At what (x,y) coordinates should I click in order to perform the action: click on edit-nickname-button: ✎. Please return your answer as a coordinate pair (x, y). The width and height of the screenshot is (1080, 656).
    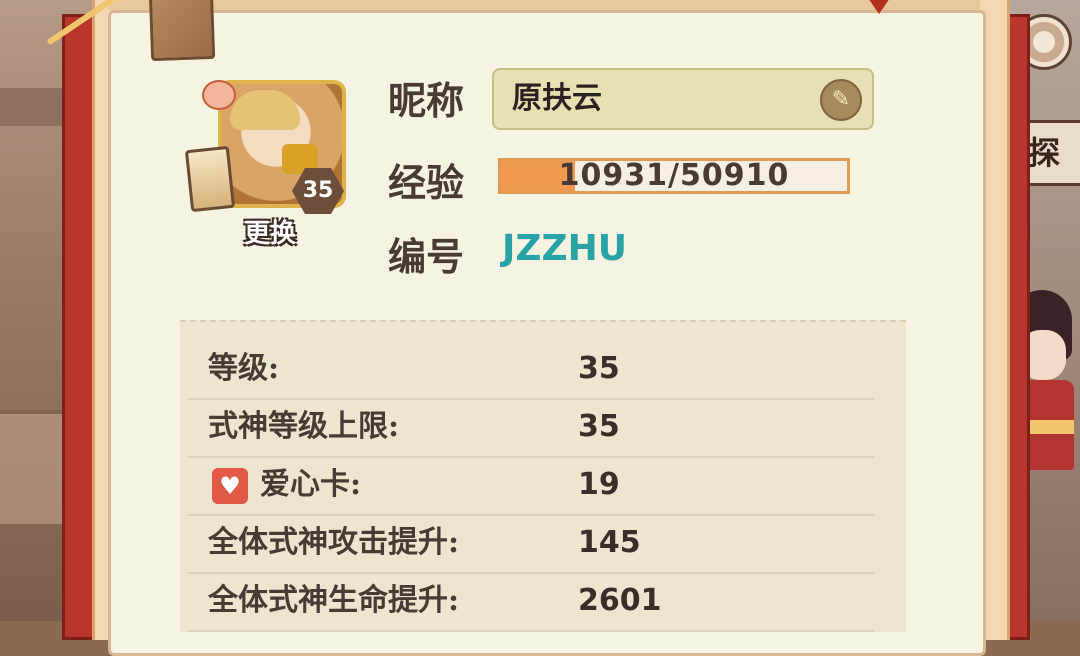
    Looking at the image, I should click on (841, 100).